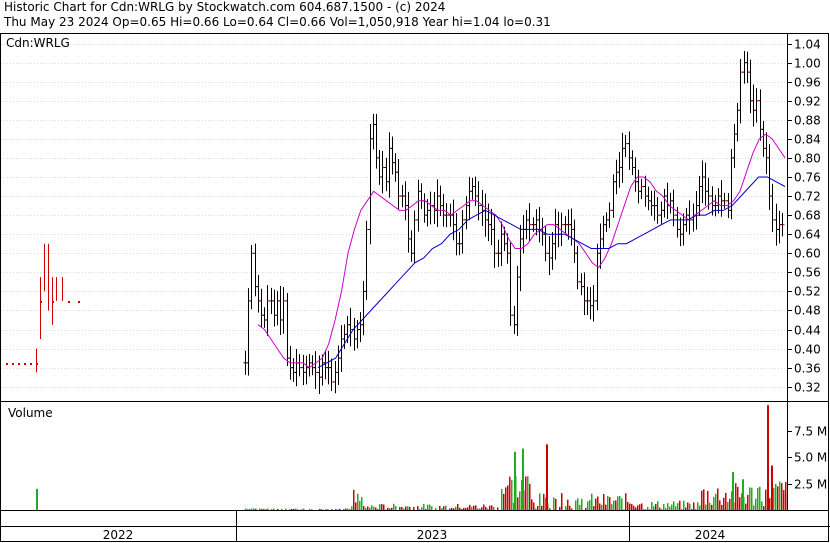  What do you see at coordinates (807, 254) in the screenshot?
I see `price-tick-label: 0.60` at bounding box center [807, 254].